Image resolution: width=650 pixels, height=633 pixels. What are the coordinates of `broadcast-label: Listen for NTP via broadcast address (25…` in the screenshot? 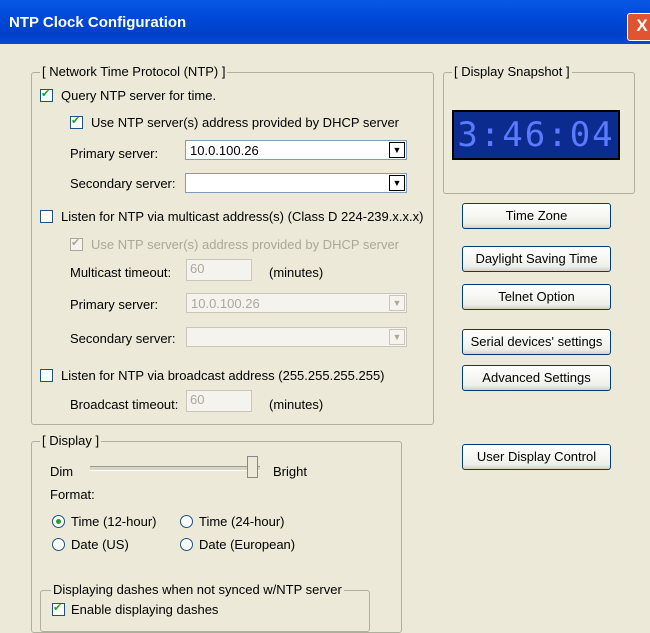 It's located at (223, 375).